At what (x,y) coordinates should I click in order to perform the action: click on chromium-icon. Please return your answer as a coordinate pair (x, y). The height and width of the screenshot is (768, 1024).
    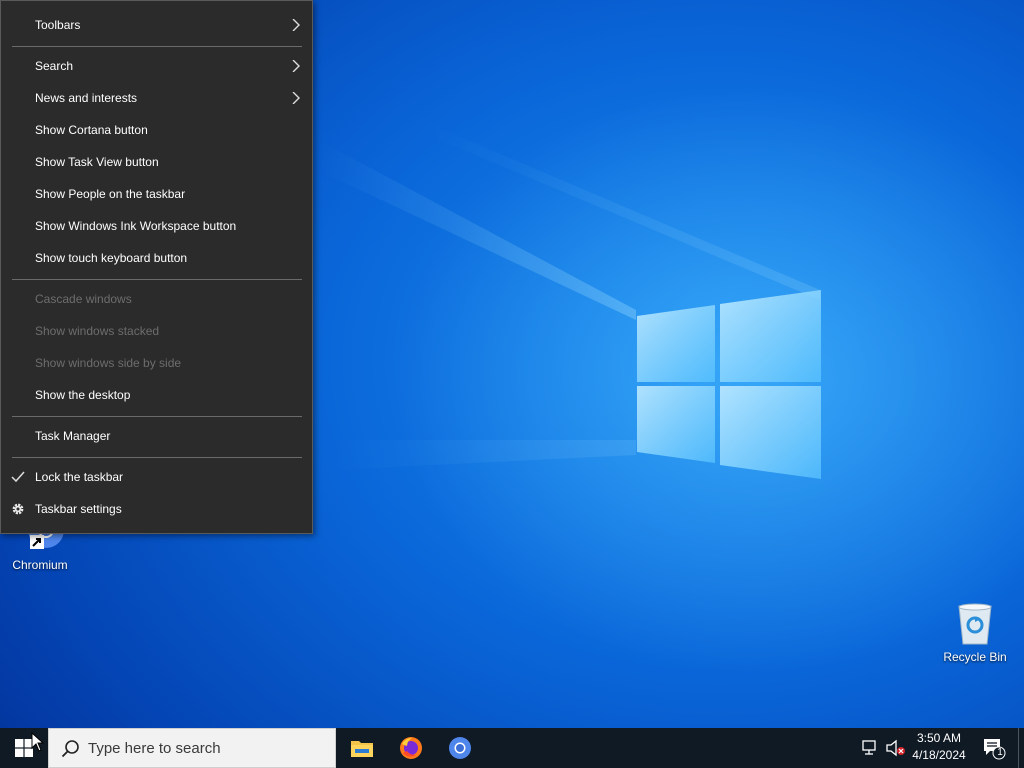
    Looking at the image, I should click on (460, 748).